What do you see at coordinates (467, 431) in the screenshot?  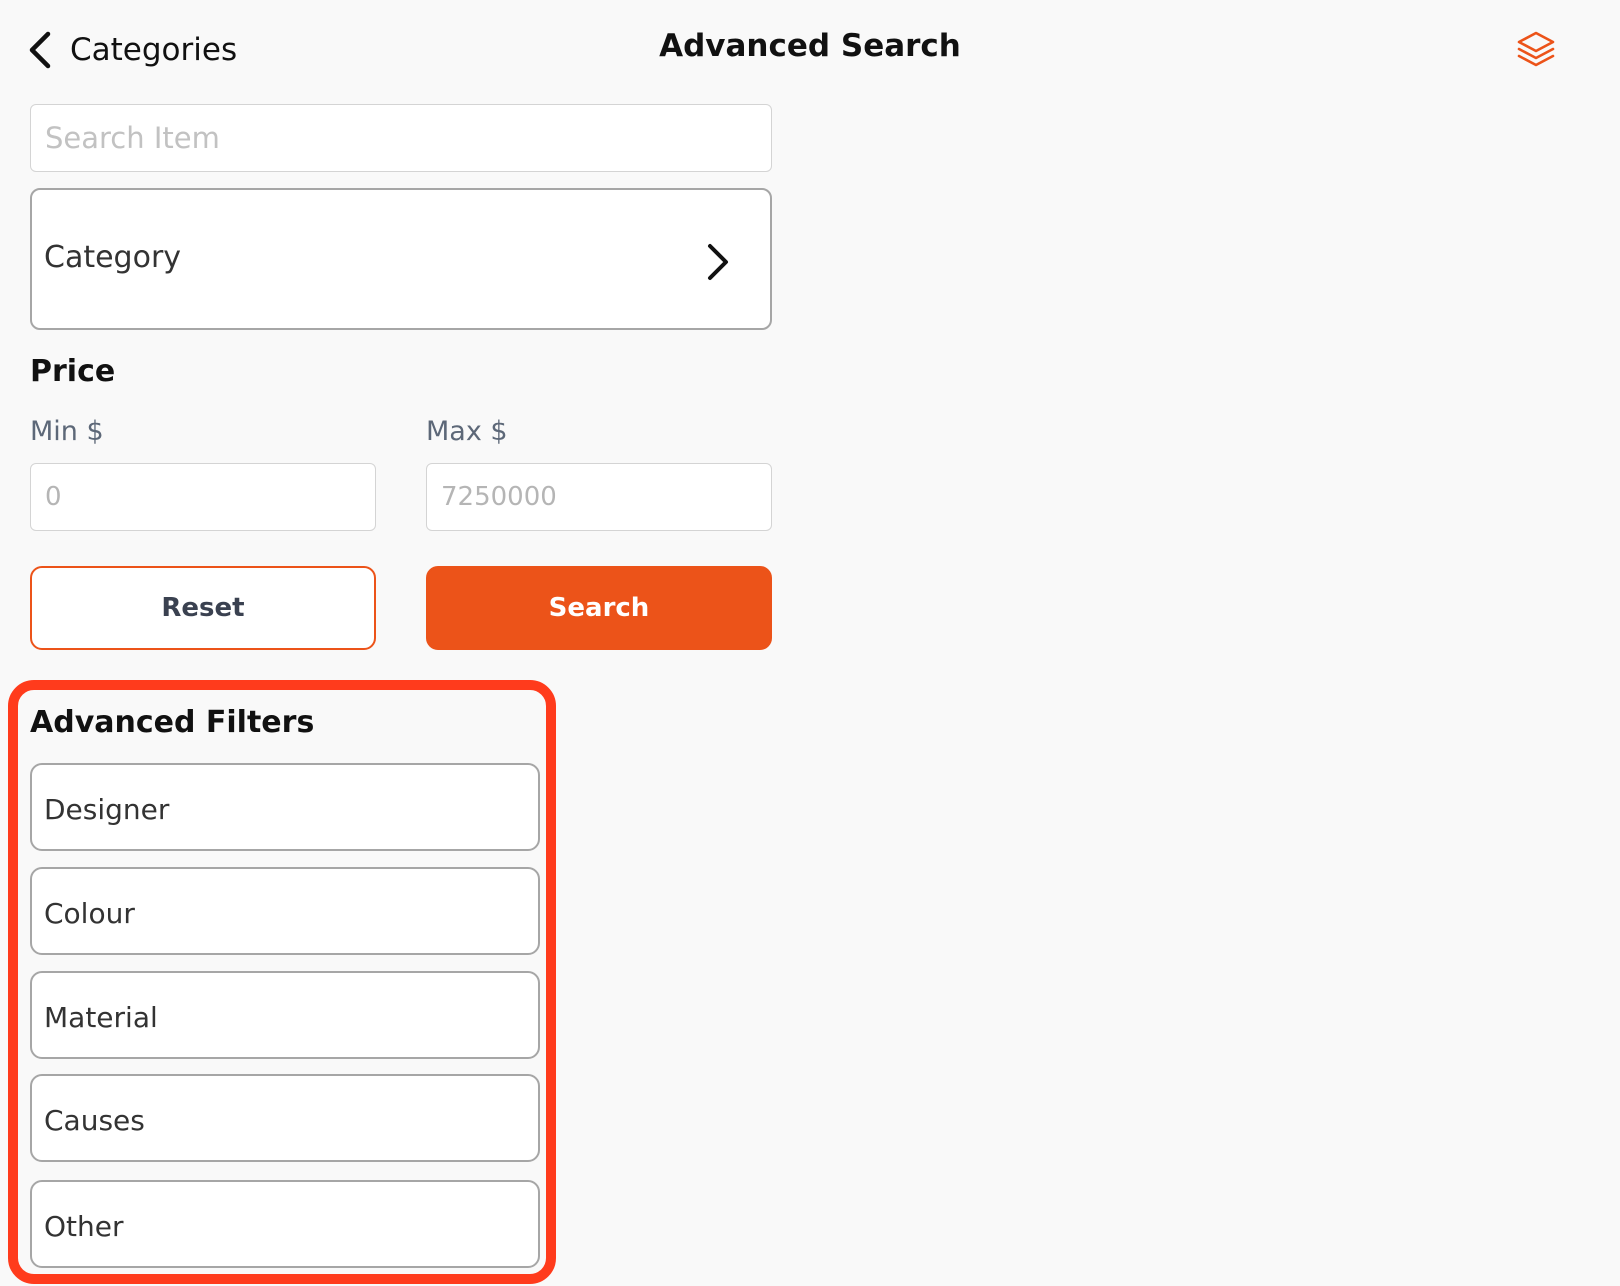 I see `max-price-label: Max $` at bounding box center [467, 431].